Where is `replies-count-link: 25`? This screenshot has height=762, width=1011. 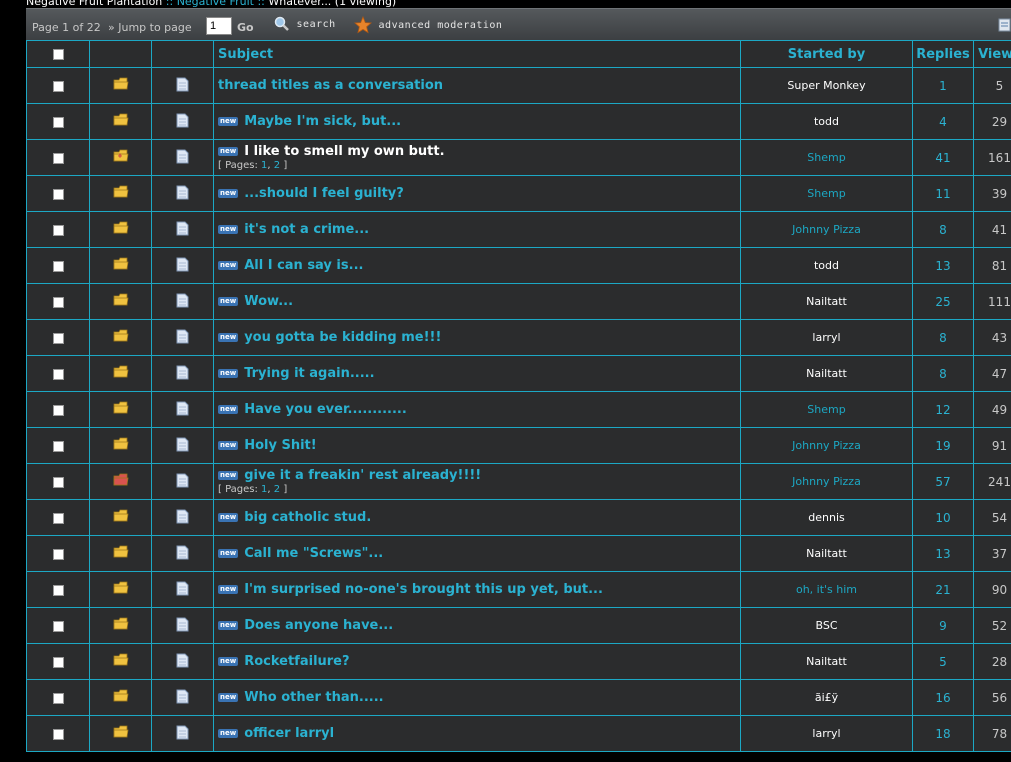 replies-count-link: 25 is located at coordinates (942, 302).